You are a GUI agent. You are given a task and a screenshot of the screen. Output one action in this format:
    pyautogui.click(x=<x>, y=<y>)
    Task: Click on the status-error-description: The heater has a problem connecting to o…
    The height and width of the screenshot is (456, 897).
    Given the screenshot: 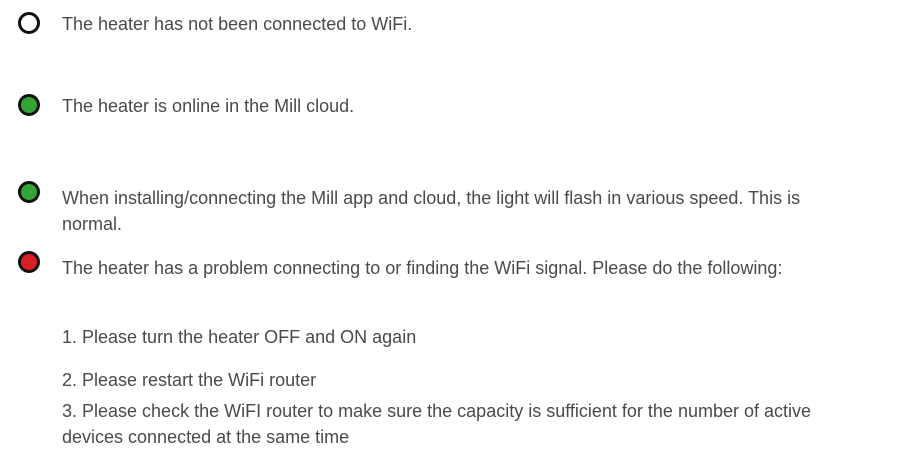 What is the action you would take?
    pyautogui.click(x=422, y=268)
    